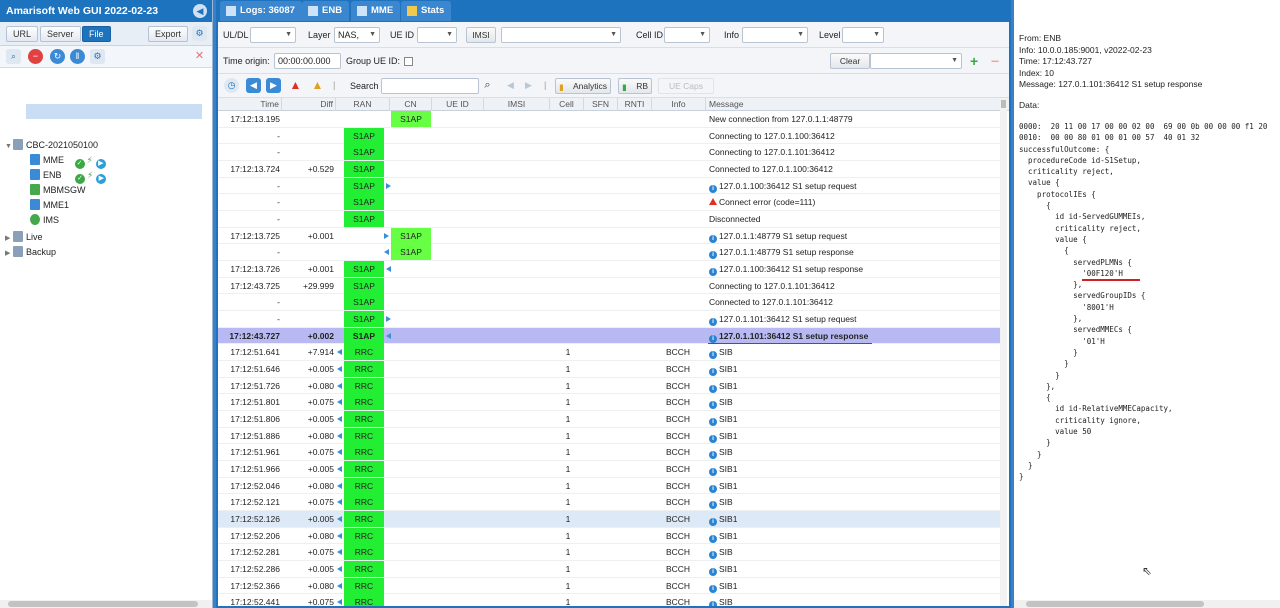 Image resolution: width=1280 pixels, height=608 pixels. What do you see at coordinates (610, 486) in the screenshot?
I see `table-row: 17:12:52.046 +0.080 RRC 1 BCCH i SIB1` at bounding box center [610, 486].